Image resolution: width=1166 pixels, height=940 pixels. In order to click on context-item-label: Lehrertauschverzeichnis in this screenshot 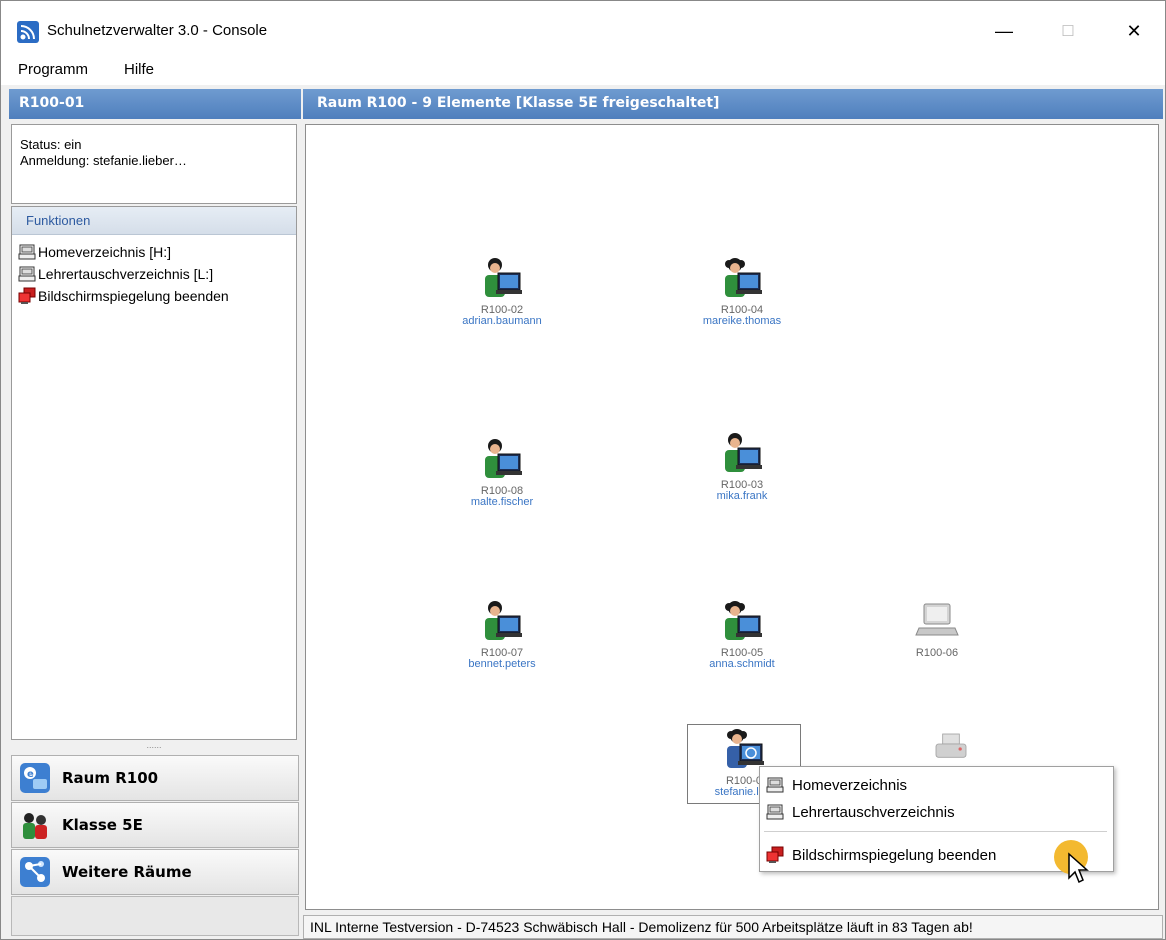, I will do `click(873, 812)`.